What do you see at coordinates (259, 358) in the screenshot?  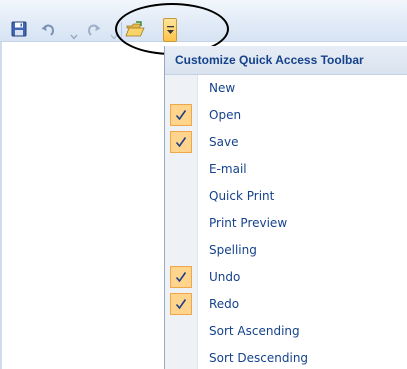 I see `menu-item-label: Sort Descending` at bounding box center [259, 358].